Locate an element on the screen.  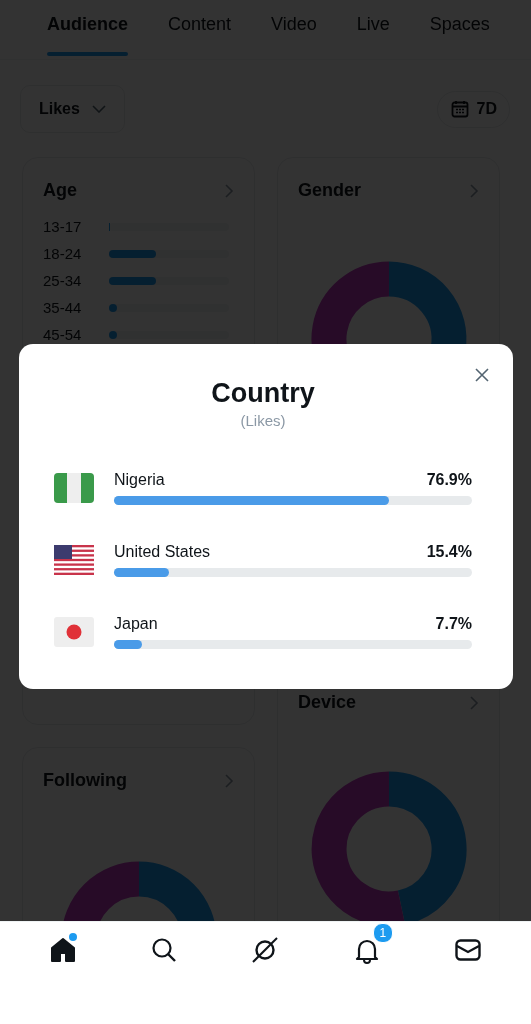
slashed-circle-icon is located at coordinates (265, 950).